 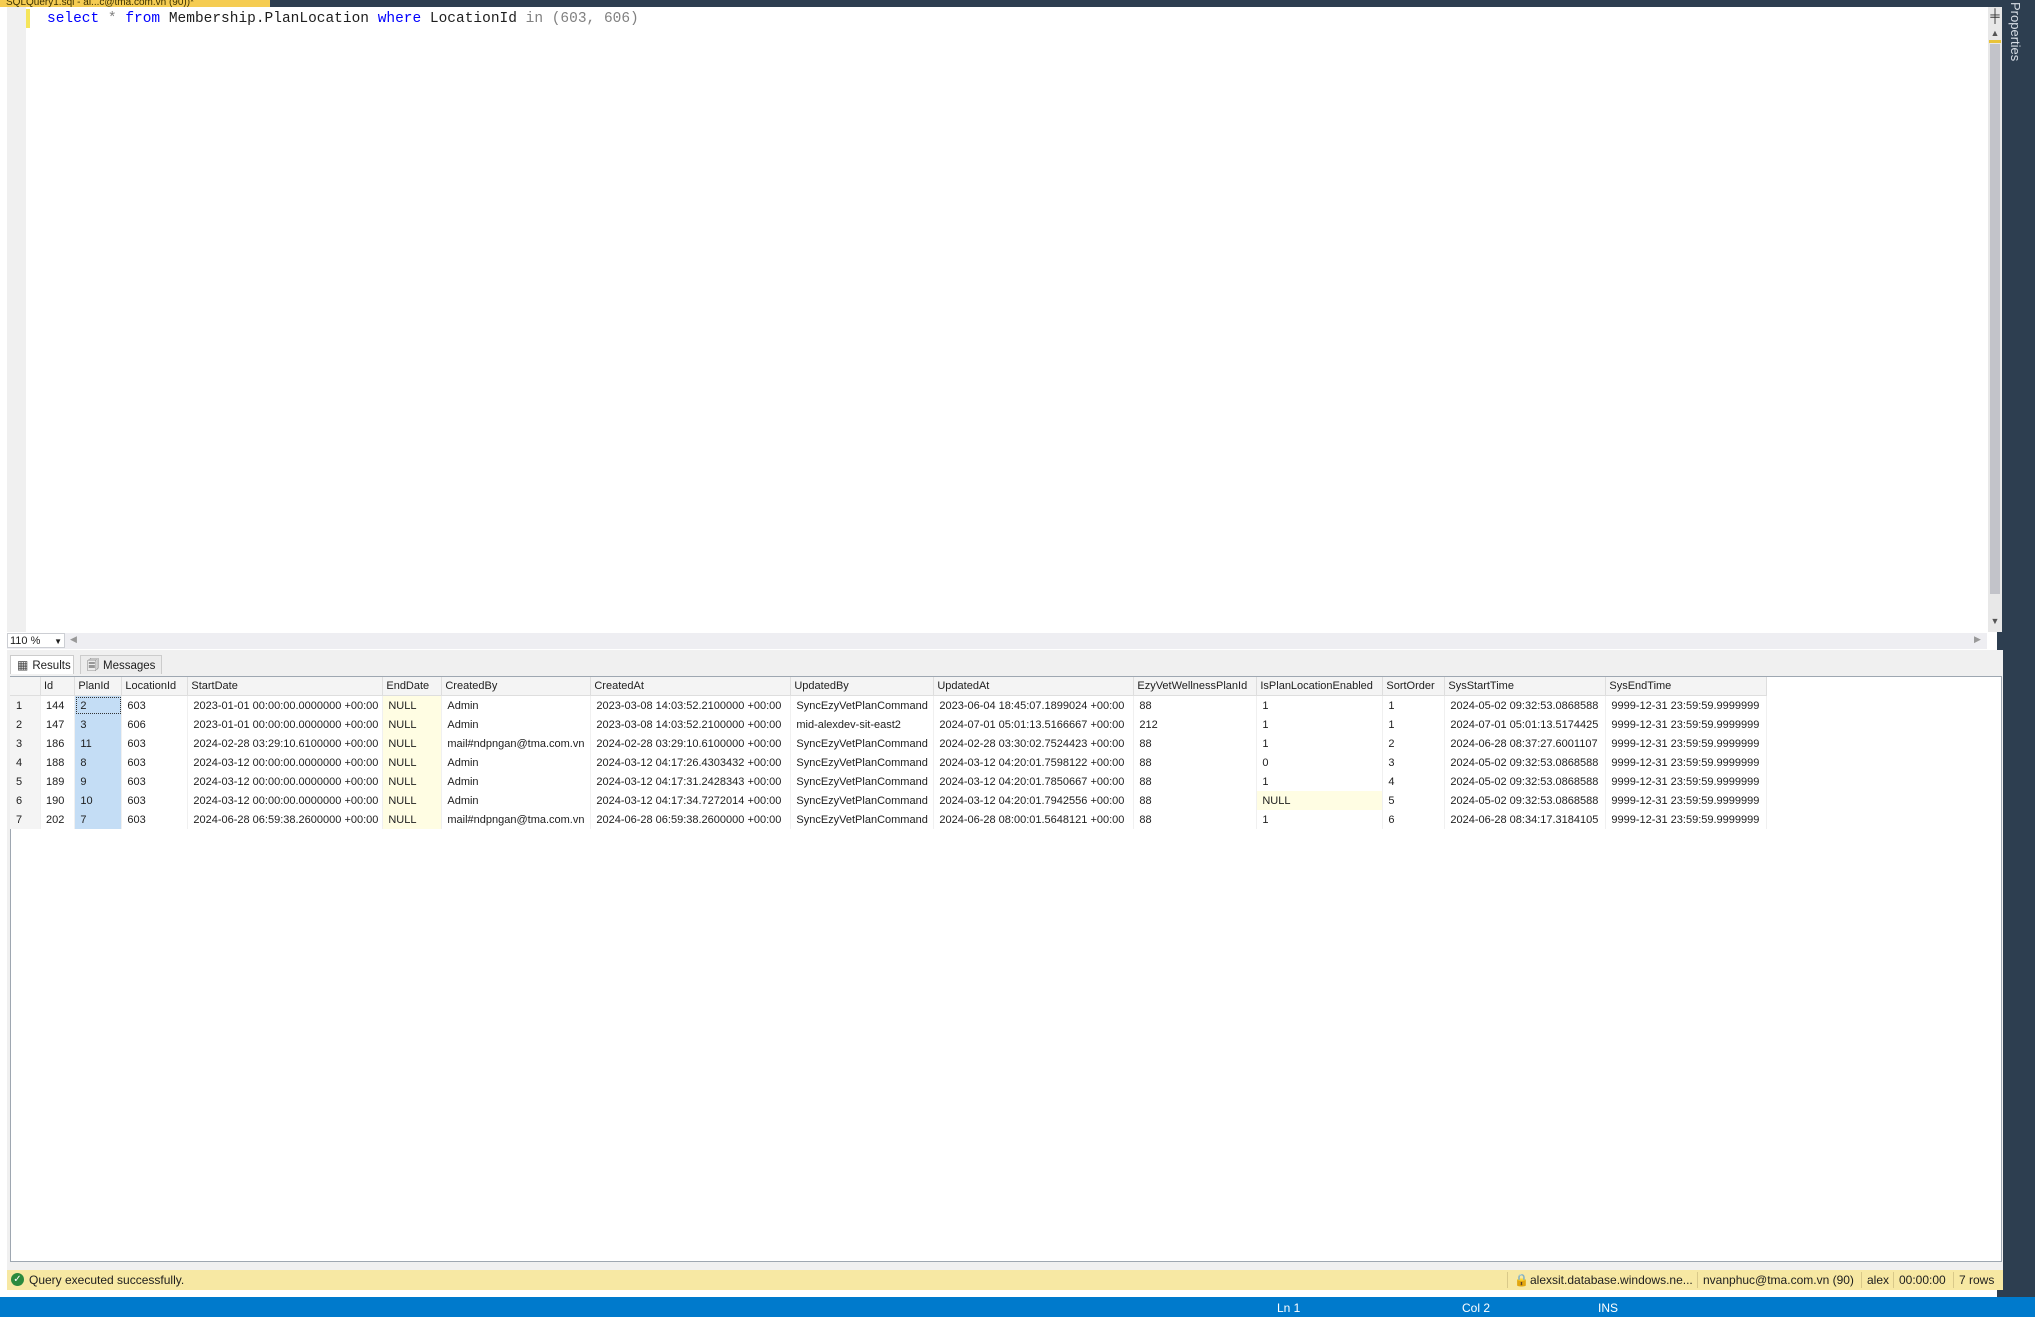 What do you see at coordinates (98, 781) in the screenshot?
I see `cell-planid: 9` at bounding box center [98, 781].